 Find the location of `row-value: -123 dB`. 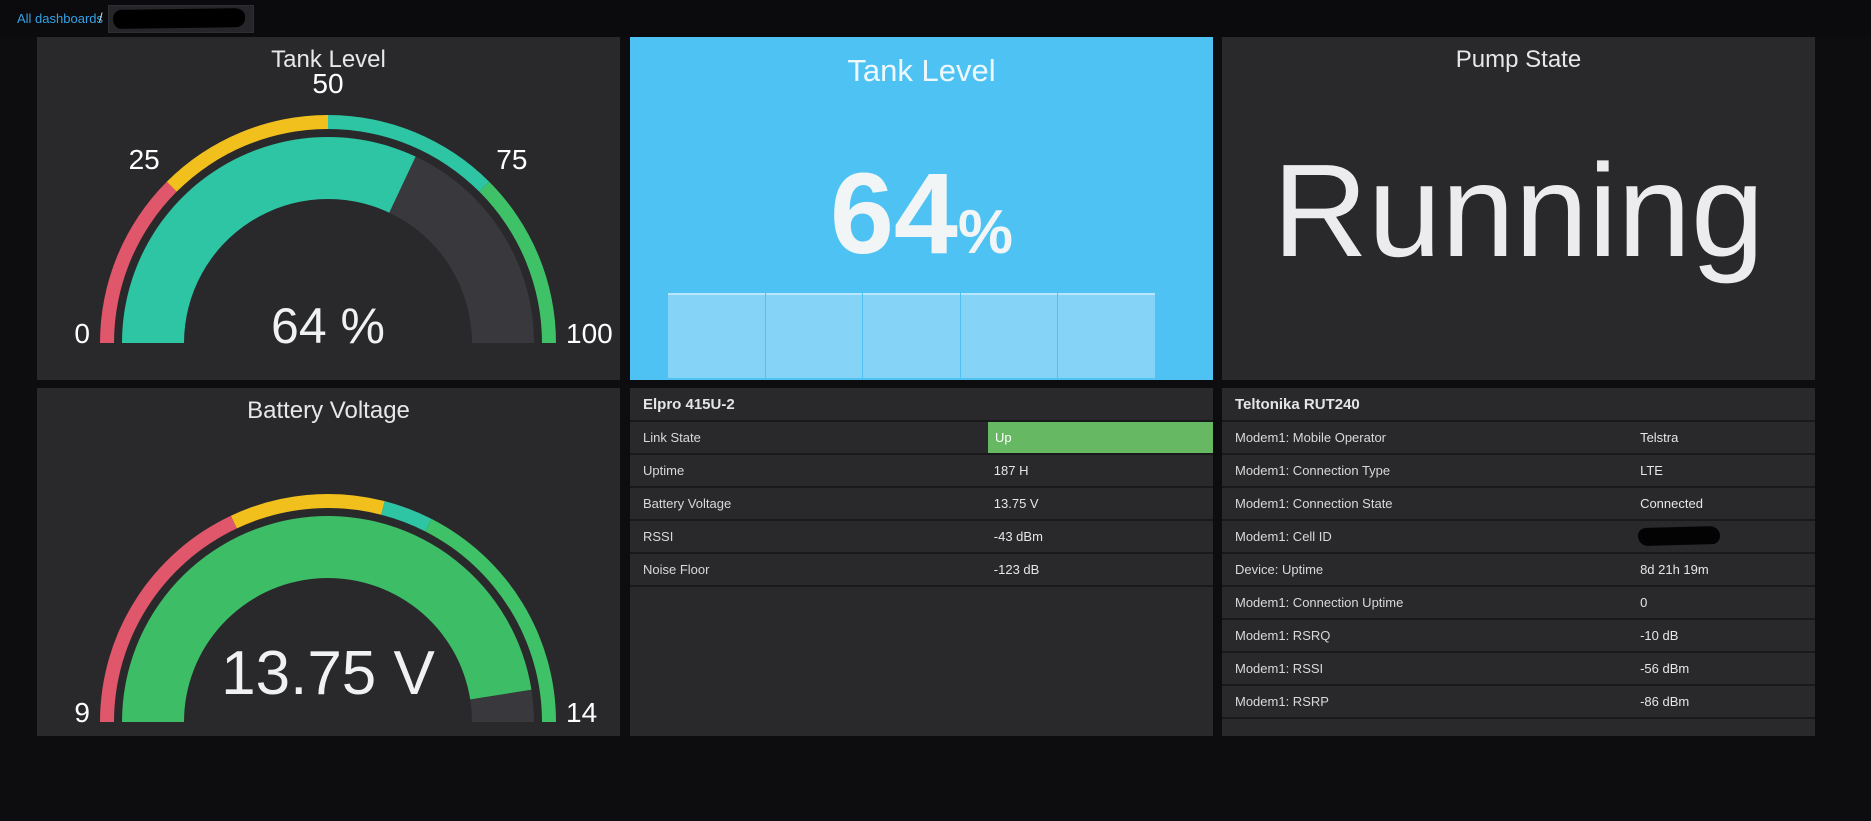

row-value: -123 dB is located at coordinates (1016, 569).